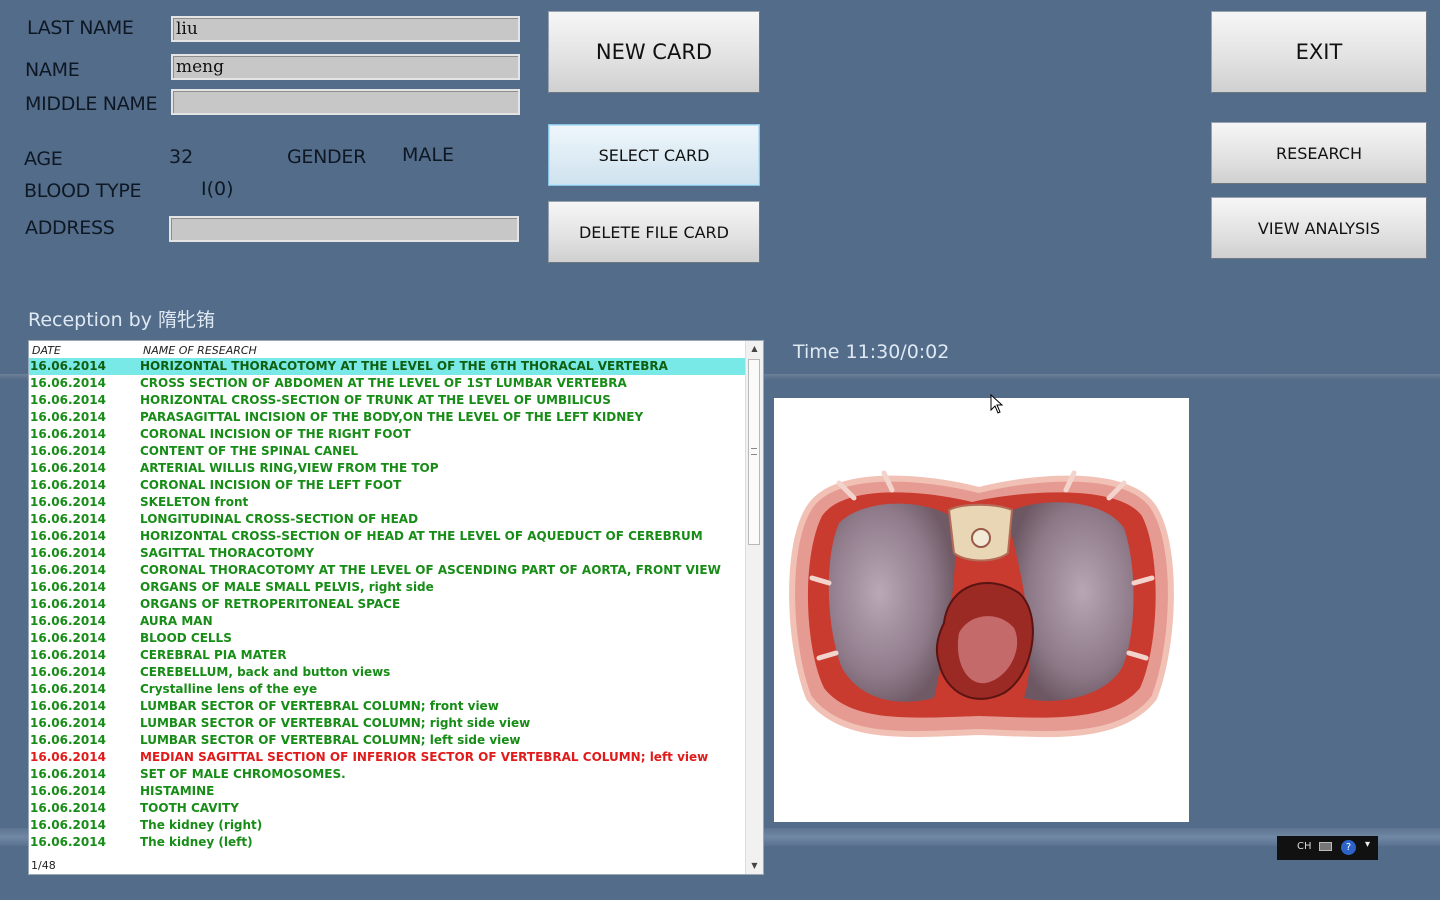 The image size is (1440, 900). Describe the element at coordinates (217, 189) in the screenshot. I see `blood-type-value: I(0)` at that location.